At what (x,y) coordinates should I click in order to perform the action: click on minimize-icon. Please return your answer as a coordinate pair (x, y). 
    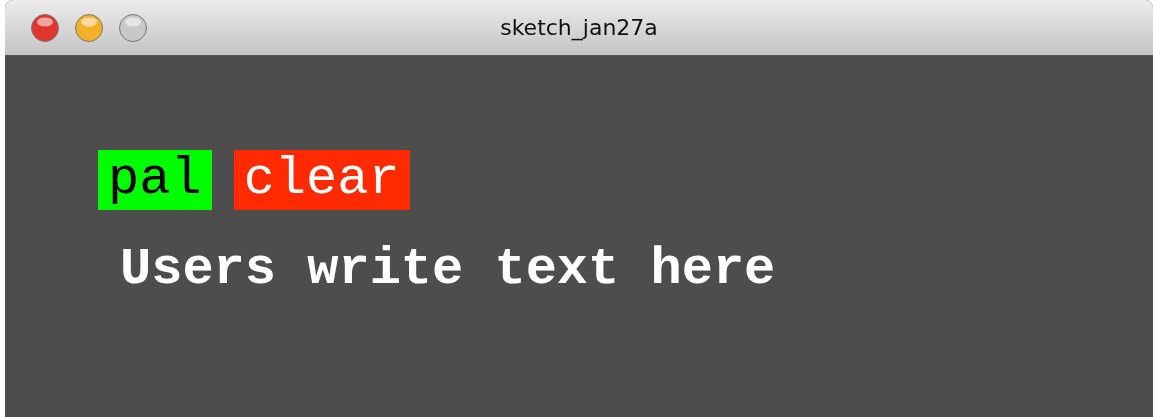
    Looking at the image, I should click on (89, 27).